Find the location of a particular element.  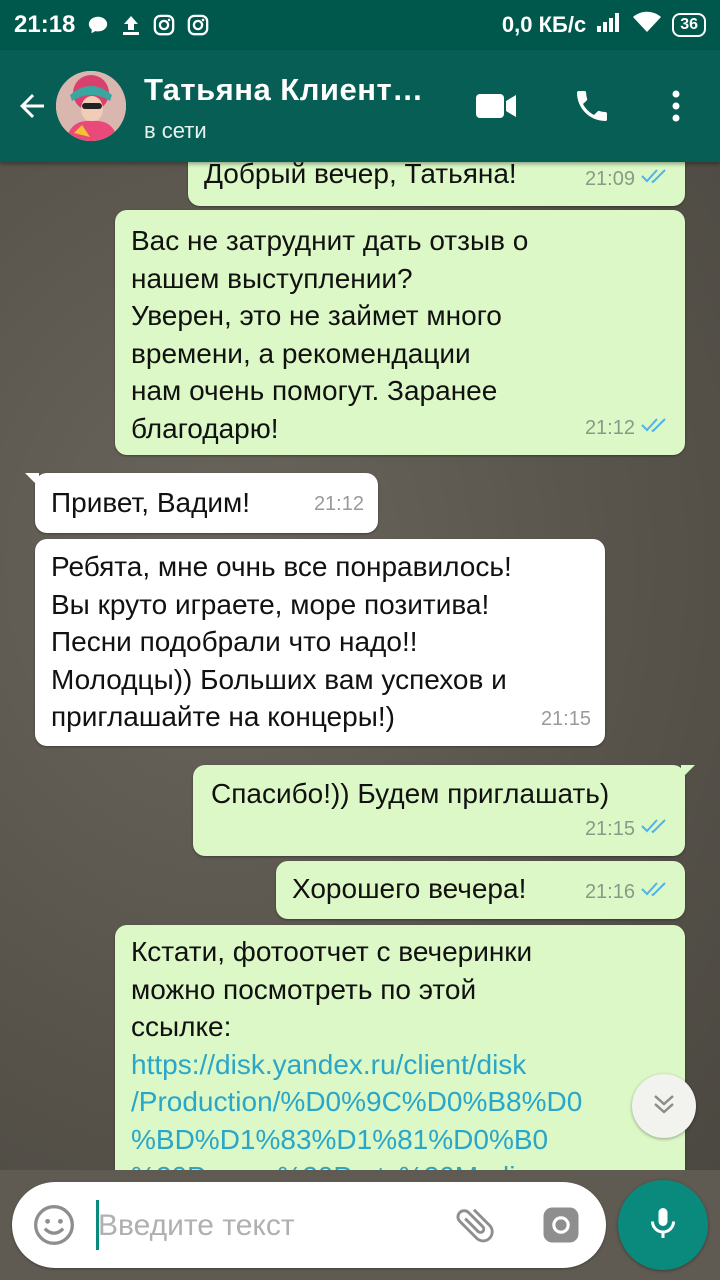

chat-header: Татьяна Клиент… в сети is located at coordinates (360, 106).